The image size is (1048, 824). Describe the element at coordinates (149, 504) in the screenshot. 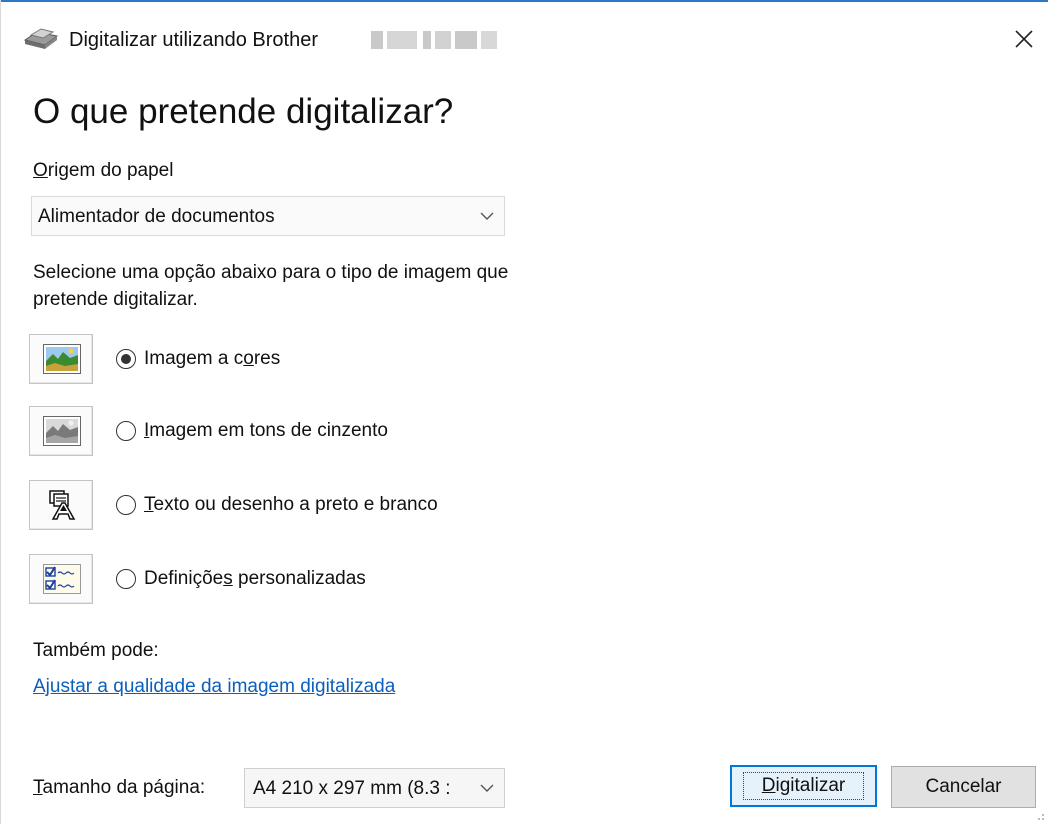

I see `option-label-mnemonic: T` at that location.